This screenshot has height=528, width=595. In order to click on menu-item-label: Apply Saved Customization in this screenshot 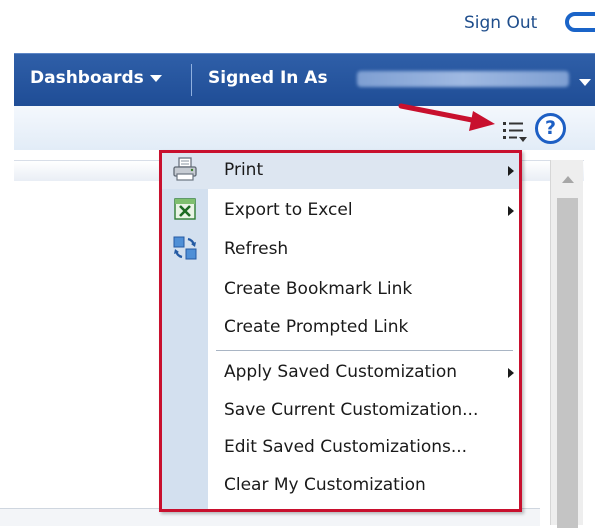, I will do `click(341, 372)`.